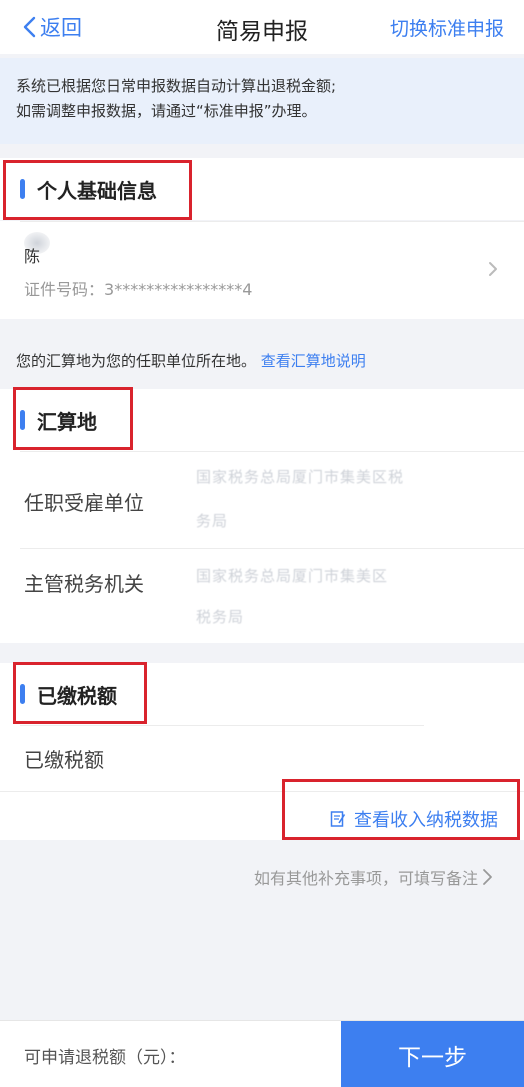 The width and height of the screenshot is (524, 1087). Describe the element at coordinates (67, 421) in the screenshot. I see `section-title: 汇算地` at that location.